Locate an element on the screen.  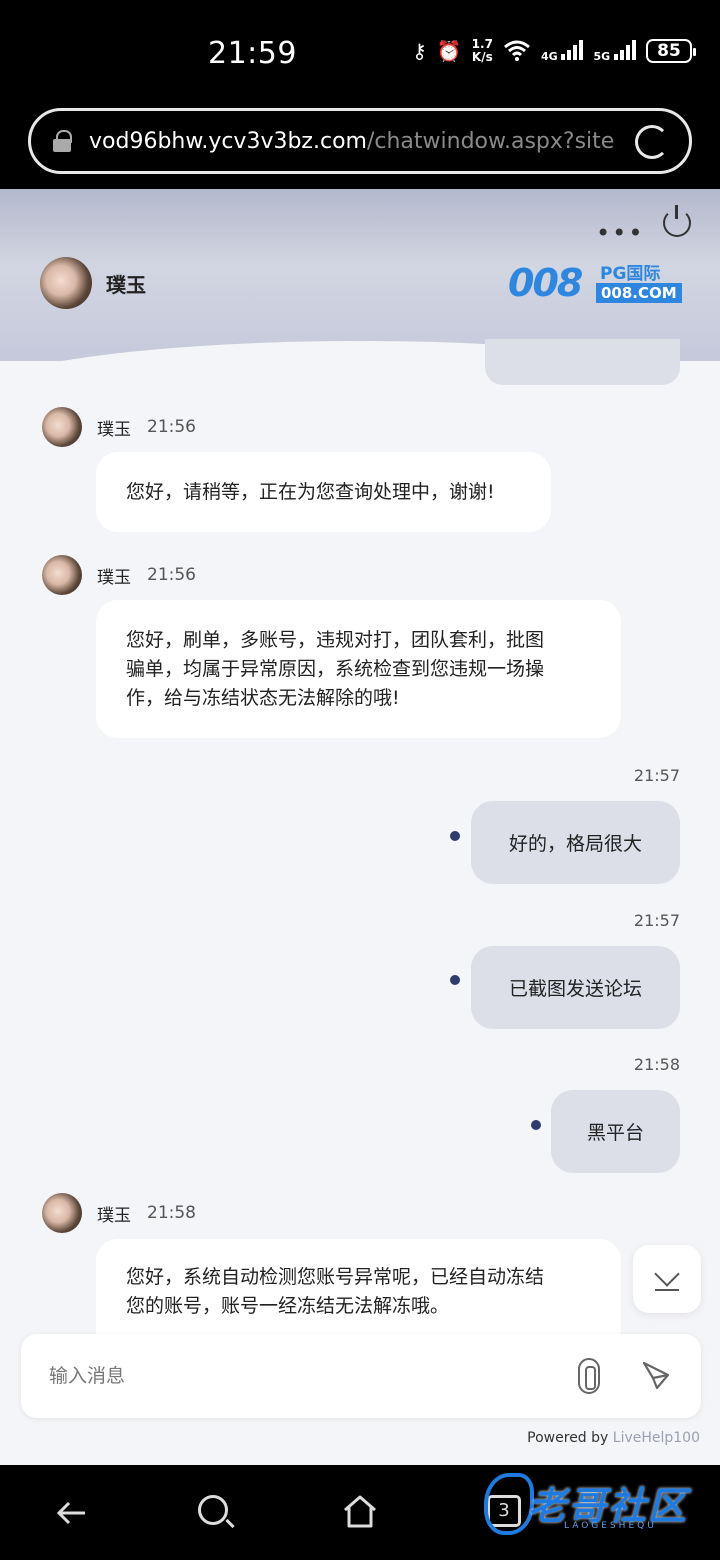
net-speed-value: 1.7 is located at coordinates (482, 44).